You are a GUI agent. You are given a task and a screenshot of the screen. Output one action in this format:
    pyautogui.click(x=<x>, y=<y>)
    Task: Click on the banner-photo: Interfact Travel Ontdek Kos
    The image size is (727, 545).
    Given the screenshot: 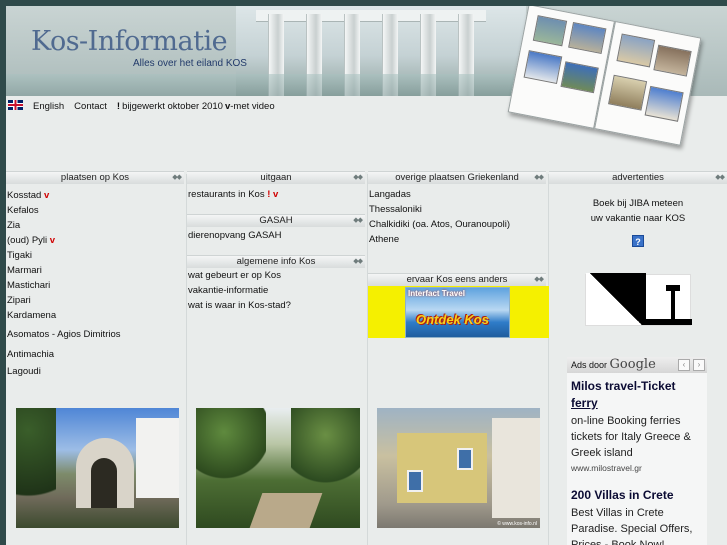 What is the action you would take?
    pyautogui.click(x=457, y=312)
    